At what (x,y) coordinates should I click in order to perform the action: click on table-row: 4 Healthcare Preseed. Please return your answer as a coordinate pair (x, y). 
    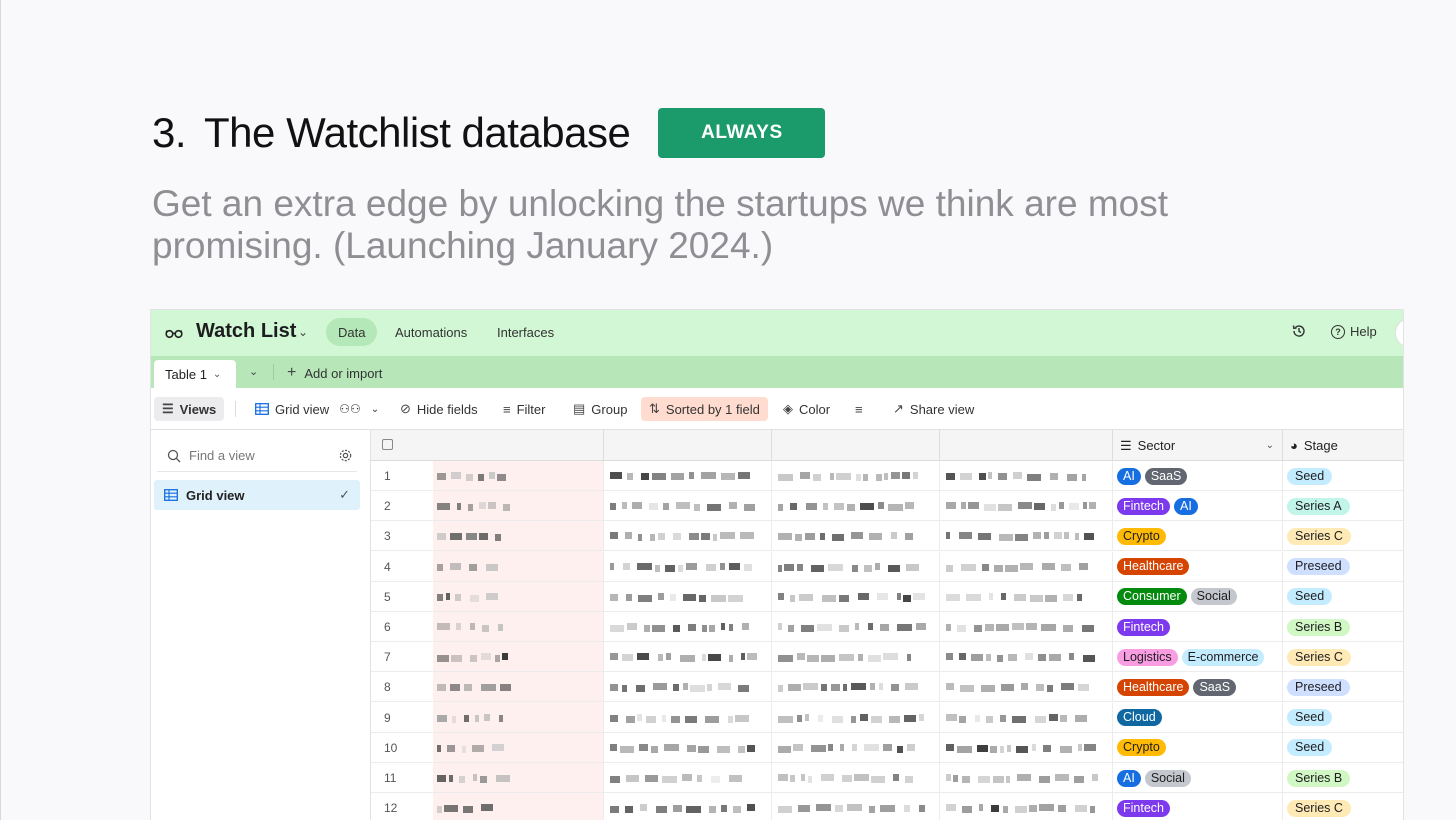
    Looking at the image, I should click on (887, 566).